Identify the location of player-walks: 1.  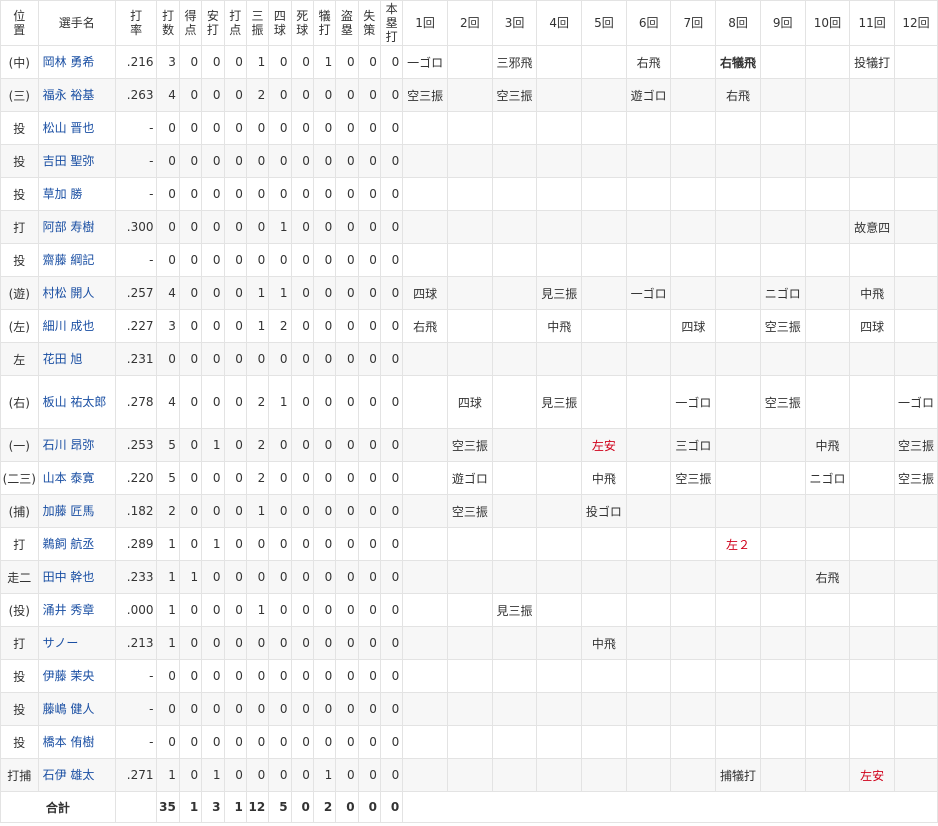
(280, 227).